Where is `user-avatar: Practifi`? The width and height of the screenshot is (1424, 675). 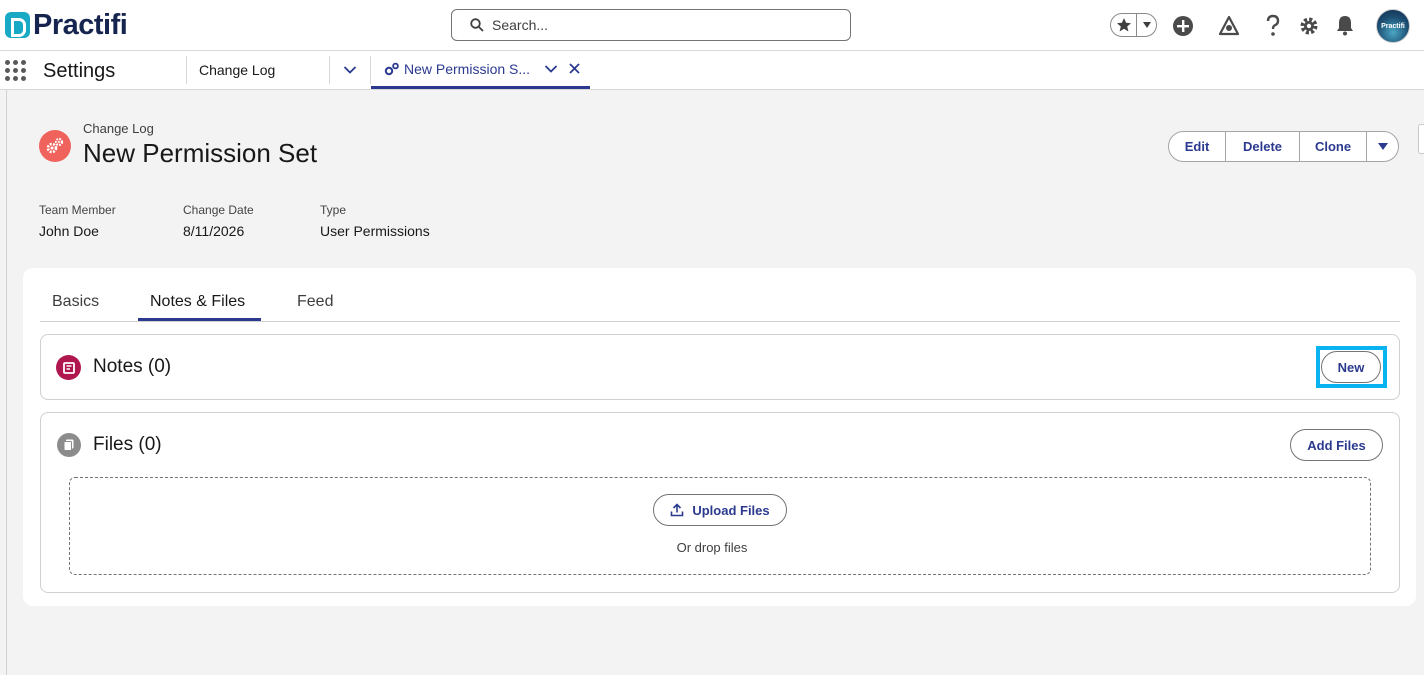 user-avatar: Practifi is located at coordinates (1393, 26).